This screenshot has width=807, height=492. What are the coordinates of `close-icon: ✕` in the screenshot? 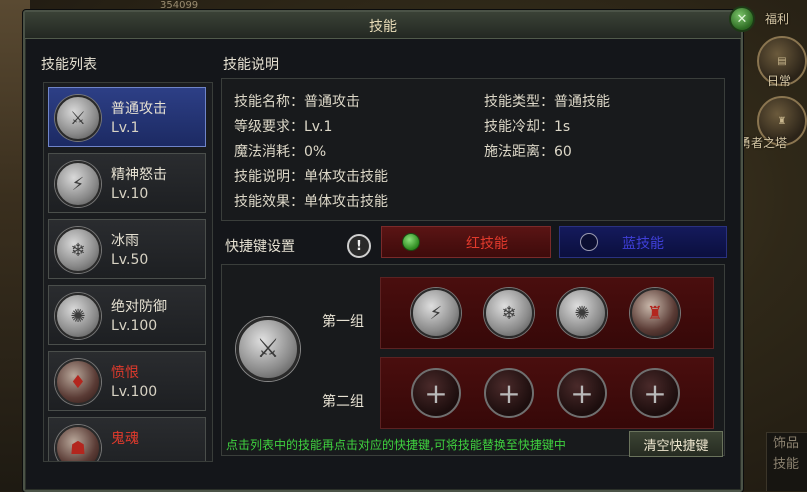 It's located at (742, 19).